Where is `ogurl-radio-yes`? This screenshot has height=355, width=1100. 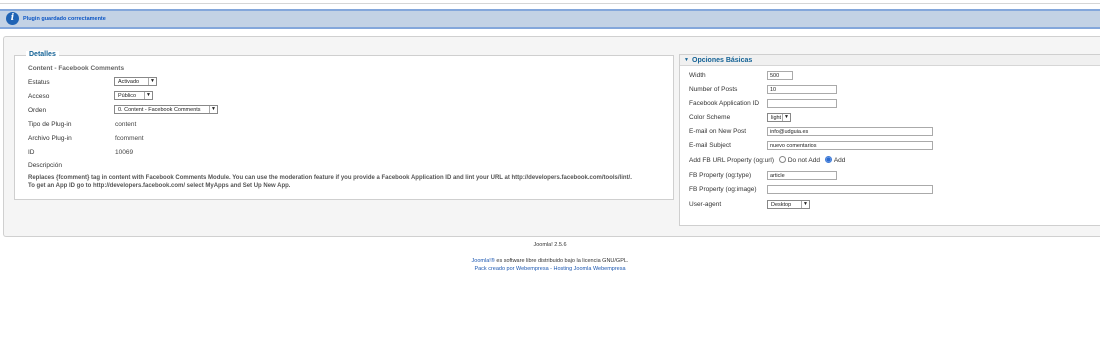 ogurl-radio-yes is located at coordinates (828, 159).